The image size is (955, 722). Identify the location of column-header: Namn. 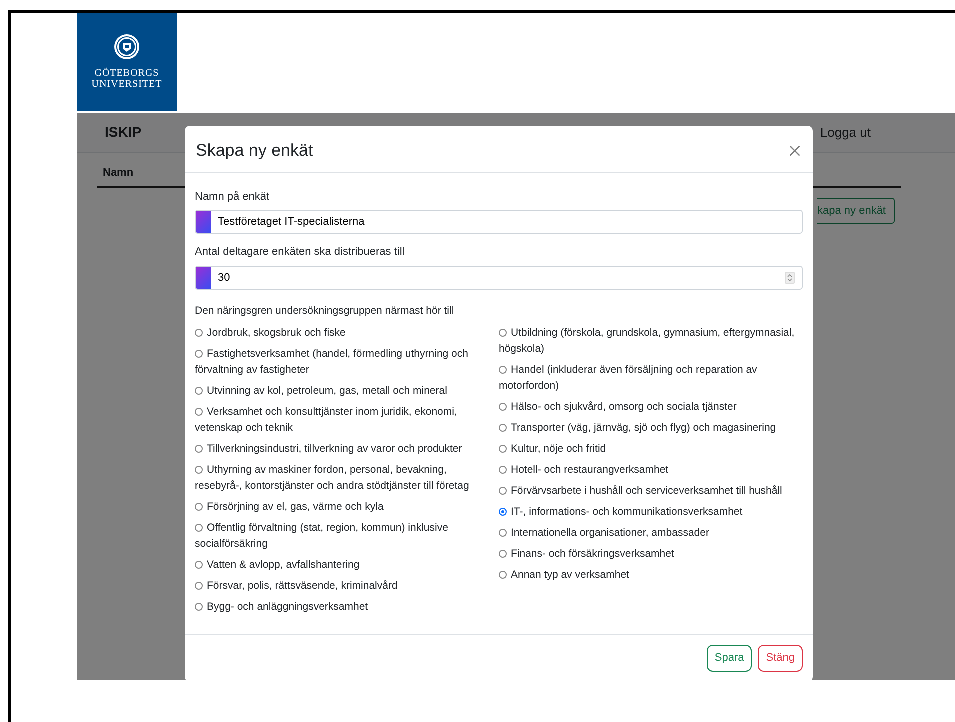
(118, 173).